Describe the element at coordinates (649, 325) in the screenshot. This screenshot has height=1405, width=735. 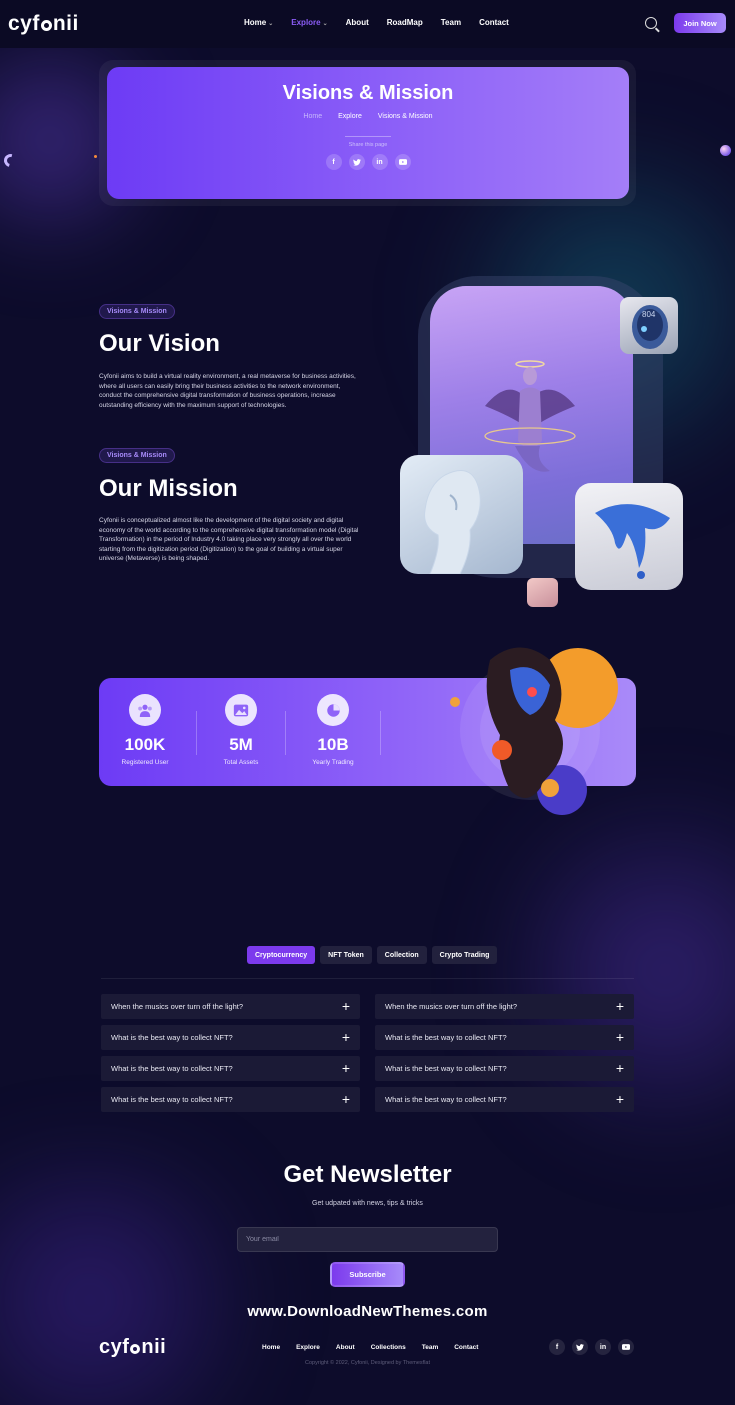
I see `artwork-robot-image: 804` at that location.